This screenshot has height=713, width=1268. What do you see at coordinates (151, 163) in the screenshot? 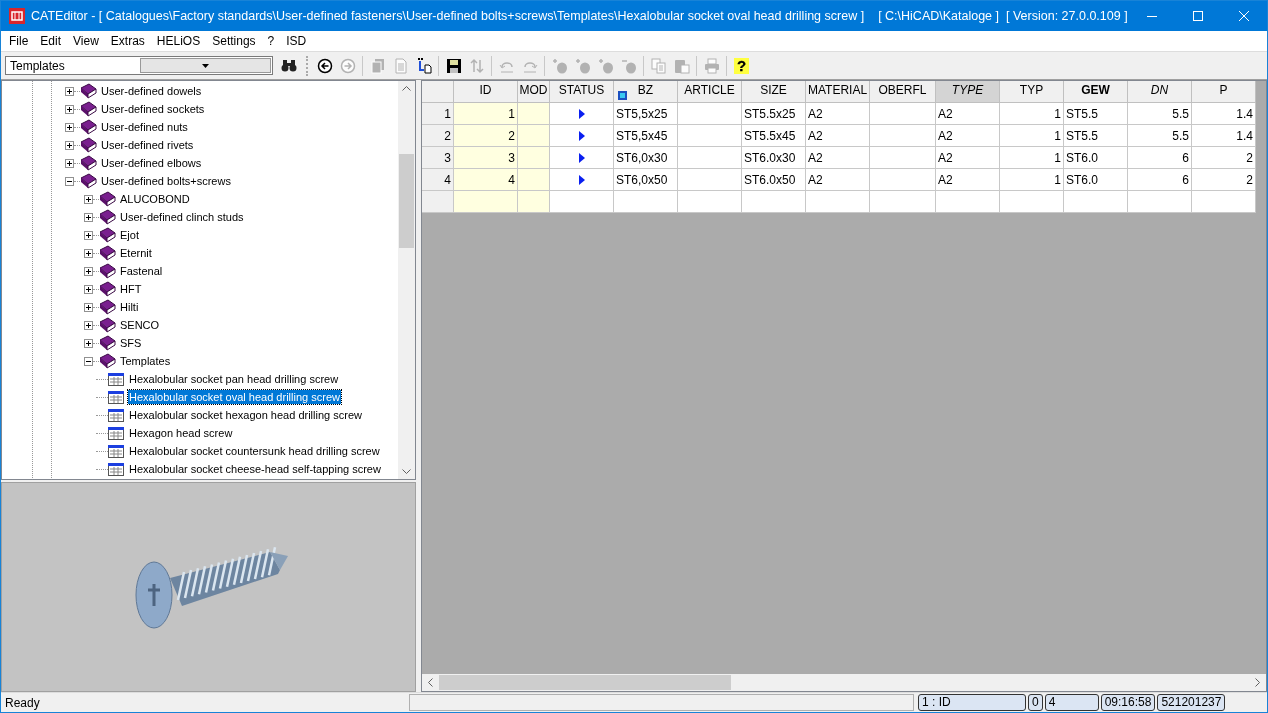
I see `tree-item: User-defined elbows` at bounding box center [151, 163].